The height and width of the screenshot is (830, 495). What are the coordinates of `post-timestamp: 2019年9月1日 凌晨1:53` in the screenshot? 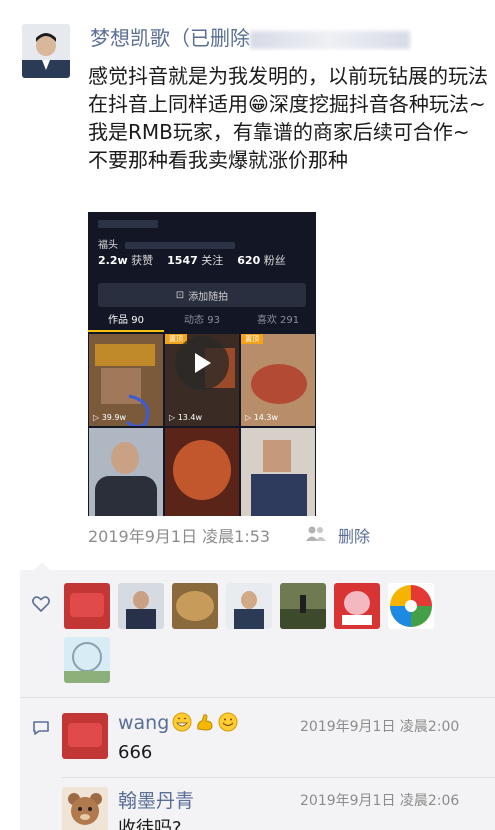 It's located at (179, 536).